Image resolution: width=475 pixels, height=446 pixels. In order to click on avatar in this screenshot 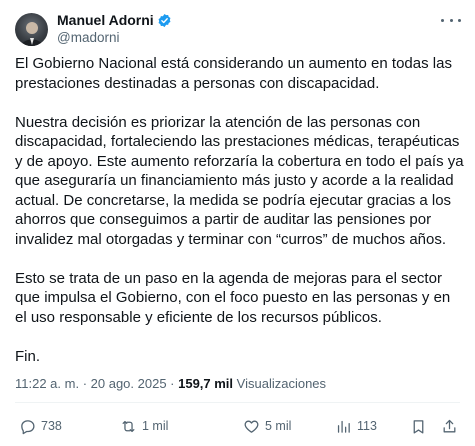, I will do `click(31, 29)`.